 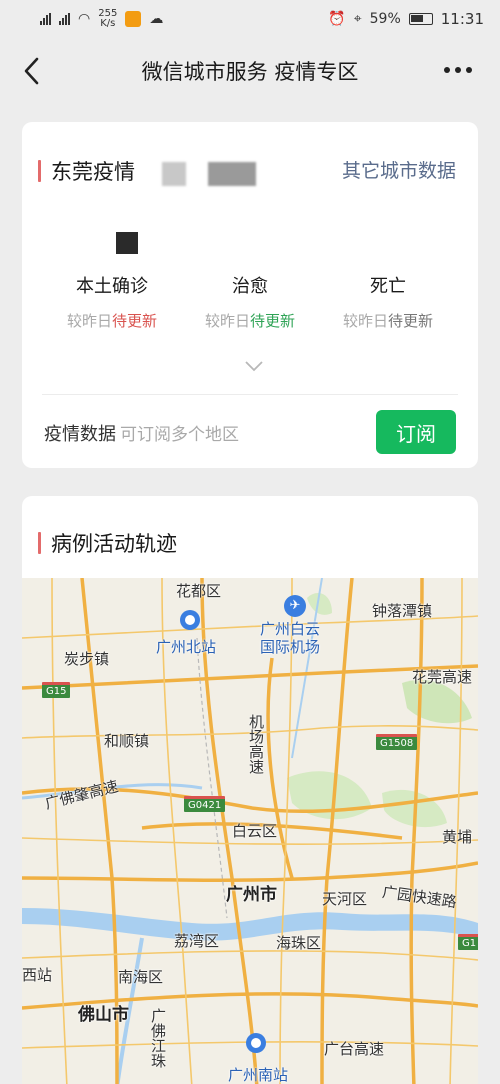 I want to click on map-label: 广州市, so click(x=251, y=895).